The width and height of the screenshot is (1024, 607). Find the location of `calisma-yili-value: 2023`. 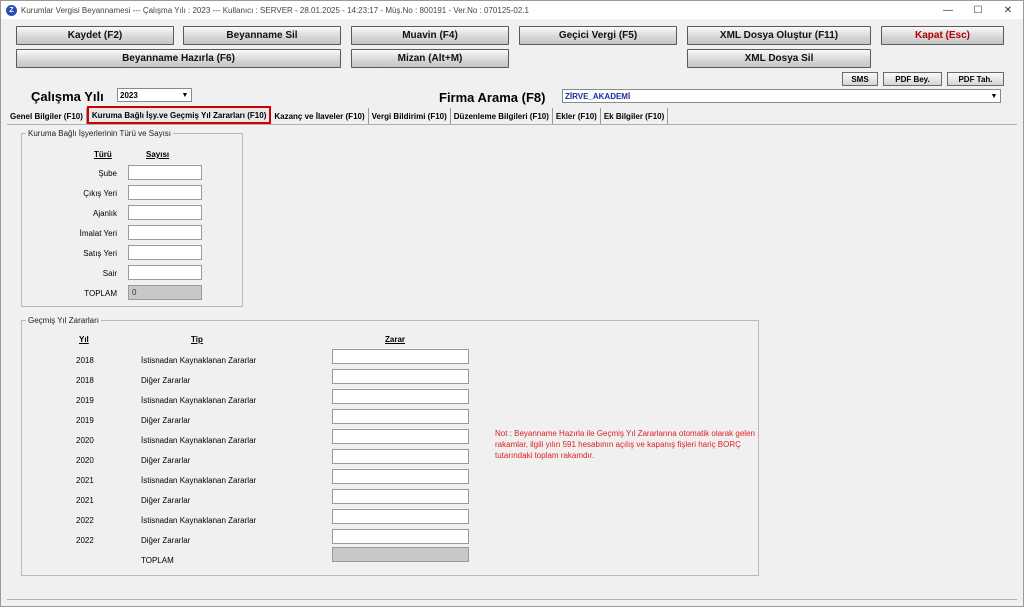

calisma-yili-value: 2023 is located at coordinates (129, 95).